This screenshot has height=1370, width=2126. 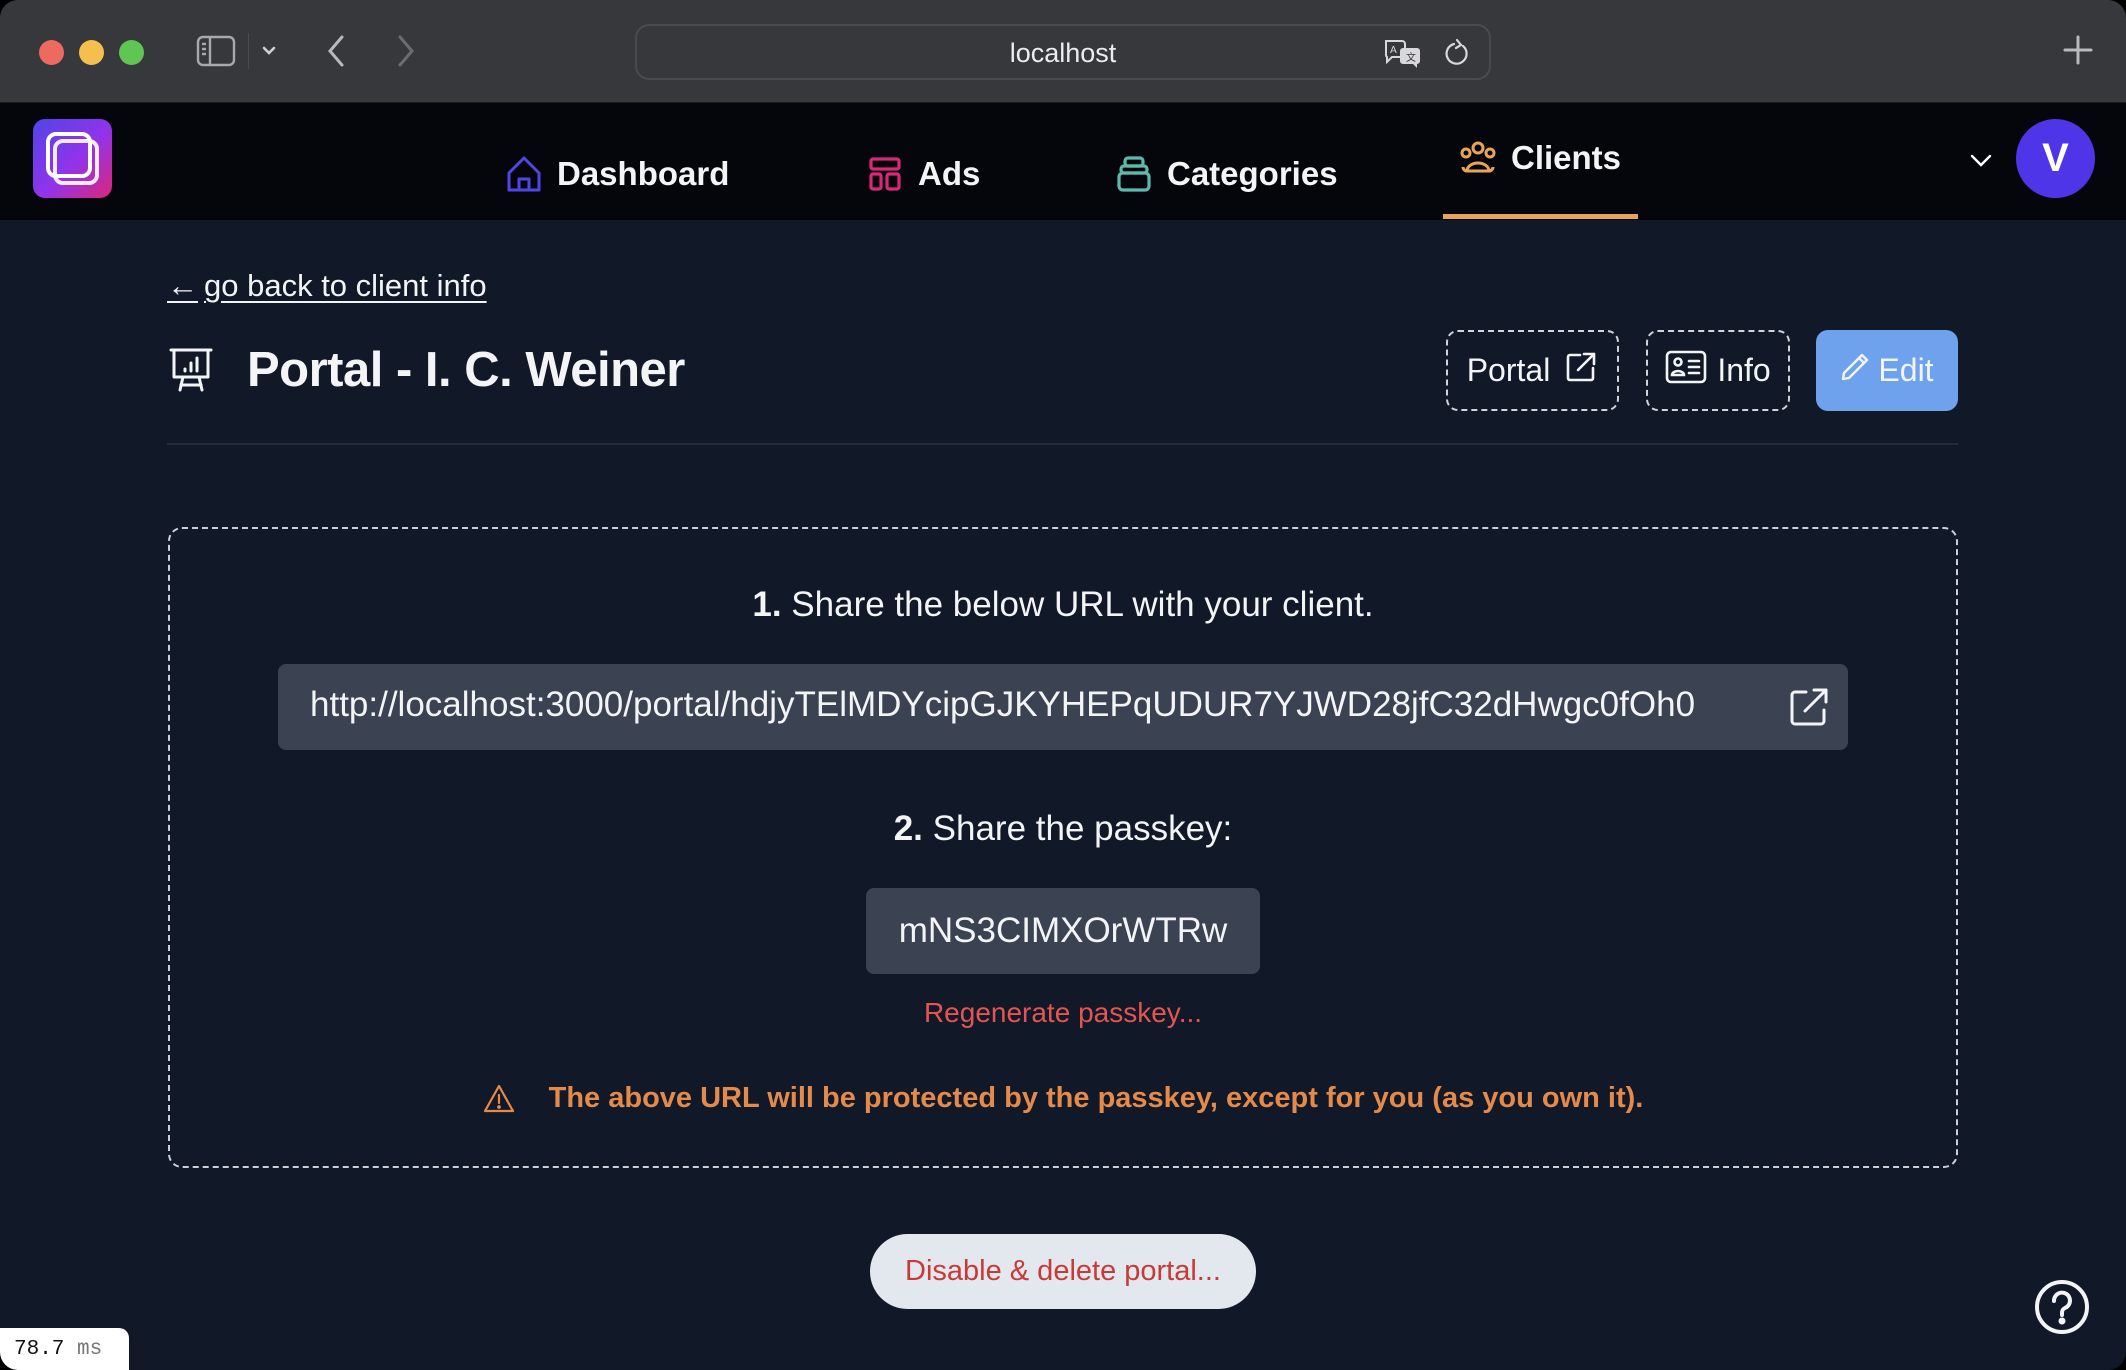 I want to click on step-1-heading: 1. Share the below URL with your client., so click(x=1063, y=605).